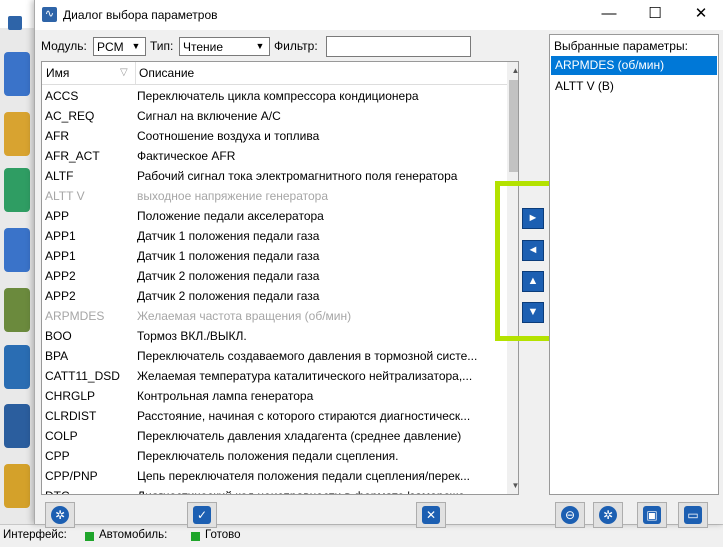  Describe the element at coordinates (224, 46) in the screenshot. I see `type-select: Чтение ▼` at that location.